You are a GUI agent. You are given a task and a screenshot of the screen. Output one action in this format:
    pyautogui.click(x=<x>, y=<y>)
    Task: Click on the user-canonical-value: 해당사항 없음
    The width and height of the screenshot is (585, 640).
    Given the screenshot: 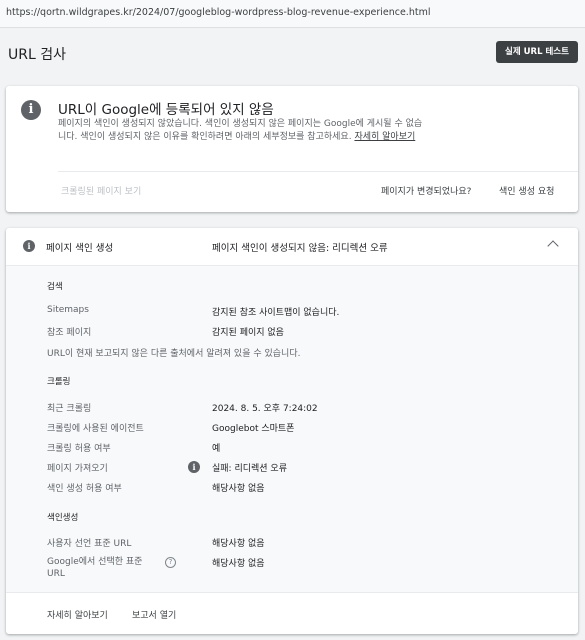 What is the action you would take?
    pyautogui.click(x=238, y=544)
    